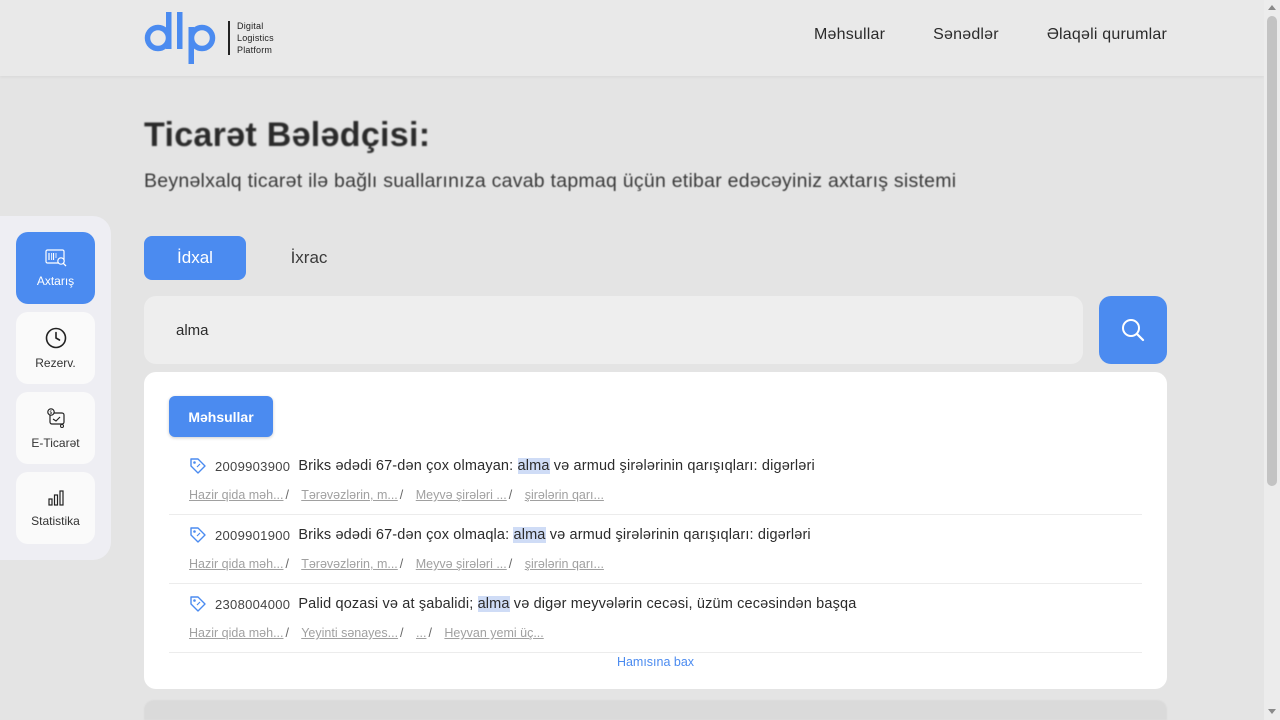 This screenshot has width=1280, height=720. What do you see at coordinates (388, 604) in the screenshot?
I see `title-text: Palid qozasi və at şabalidi;` at bounding box center [388, 604].